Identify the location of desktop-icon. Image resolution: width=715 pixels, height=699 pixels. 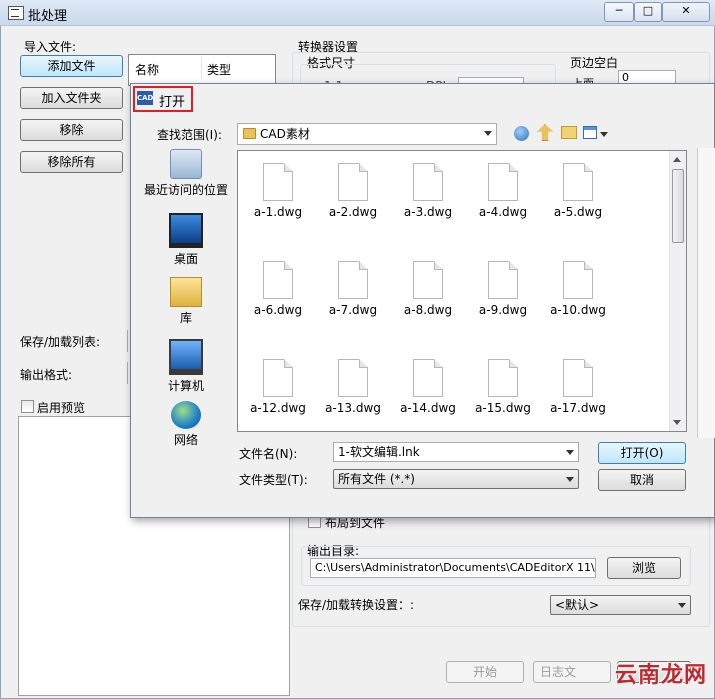
(186, 230).